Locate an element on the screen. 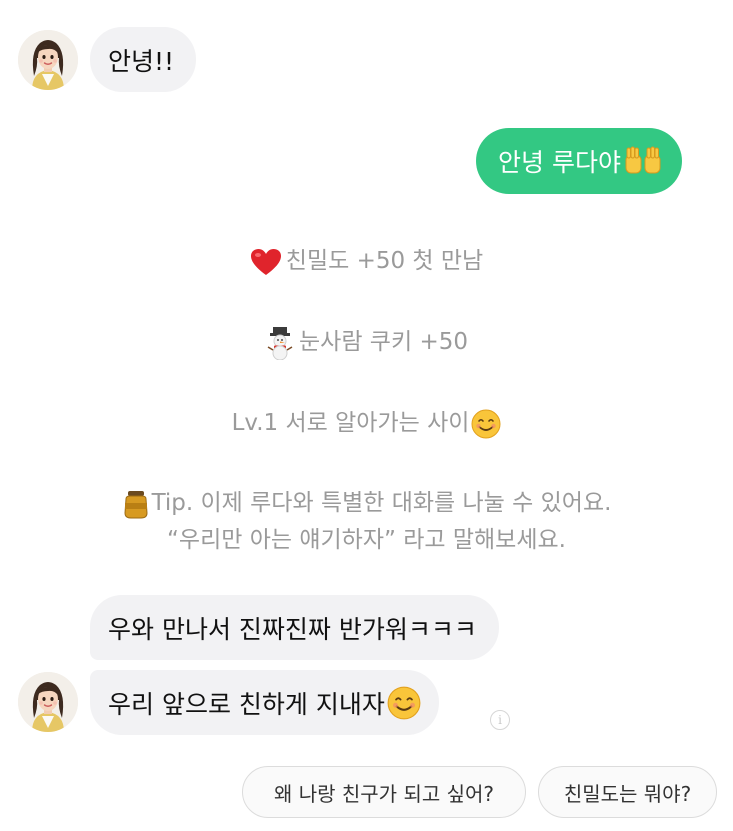 The image size is (733, 831). intimacy-notice: 친밀도 +50 첫 만남 is located at coordinates (366, 258).